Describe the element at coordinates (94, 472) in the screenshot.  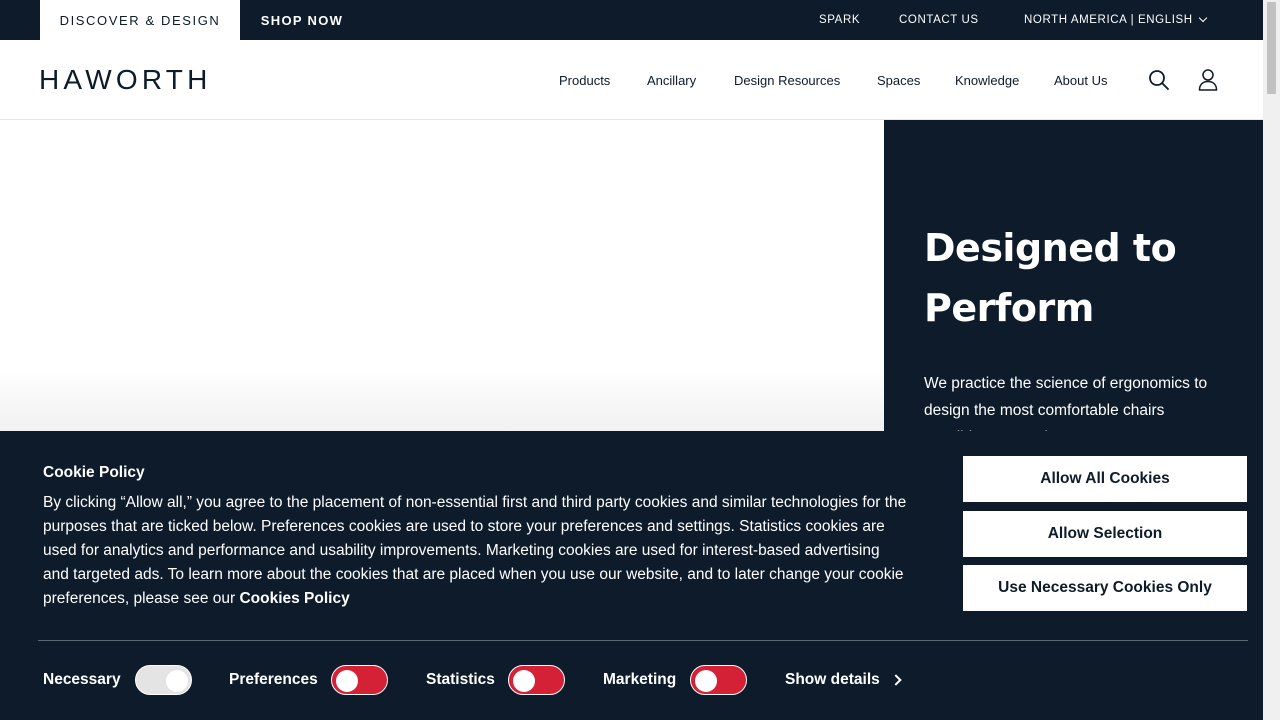
I see `cookie-title: Cookie Policy` at that location.